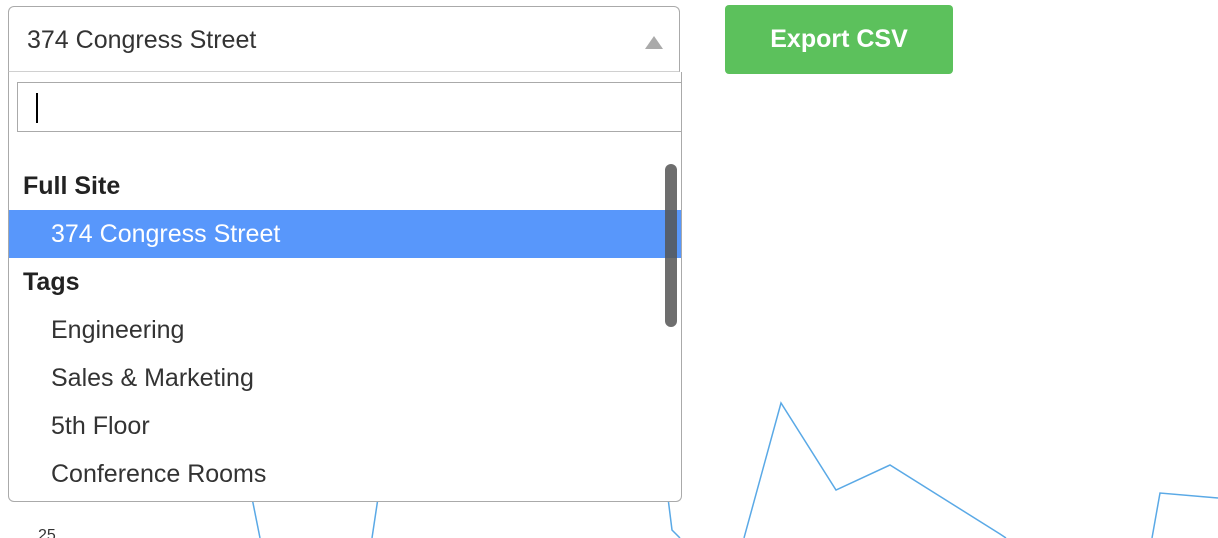 The image size is (1218, 538). I want to click on y-axis-tick-label: 25, so click(47, 532).